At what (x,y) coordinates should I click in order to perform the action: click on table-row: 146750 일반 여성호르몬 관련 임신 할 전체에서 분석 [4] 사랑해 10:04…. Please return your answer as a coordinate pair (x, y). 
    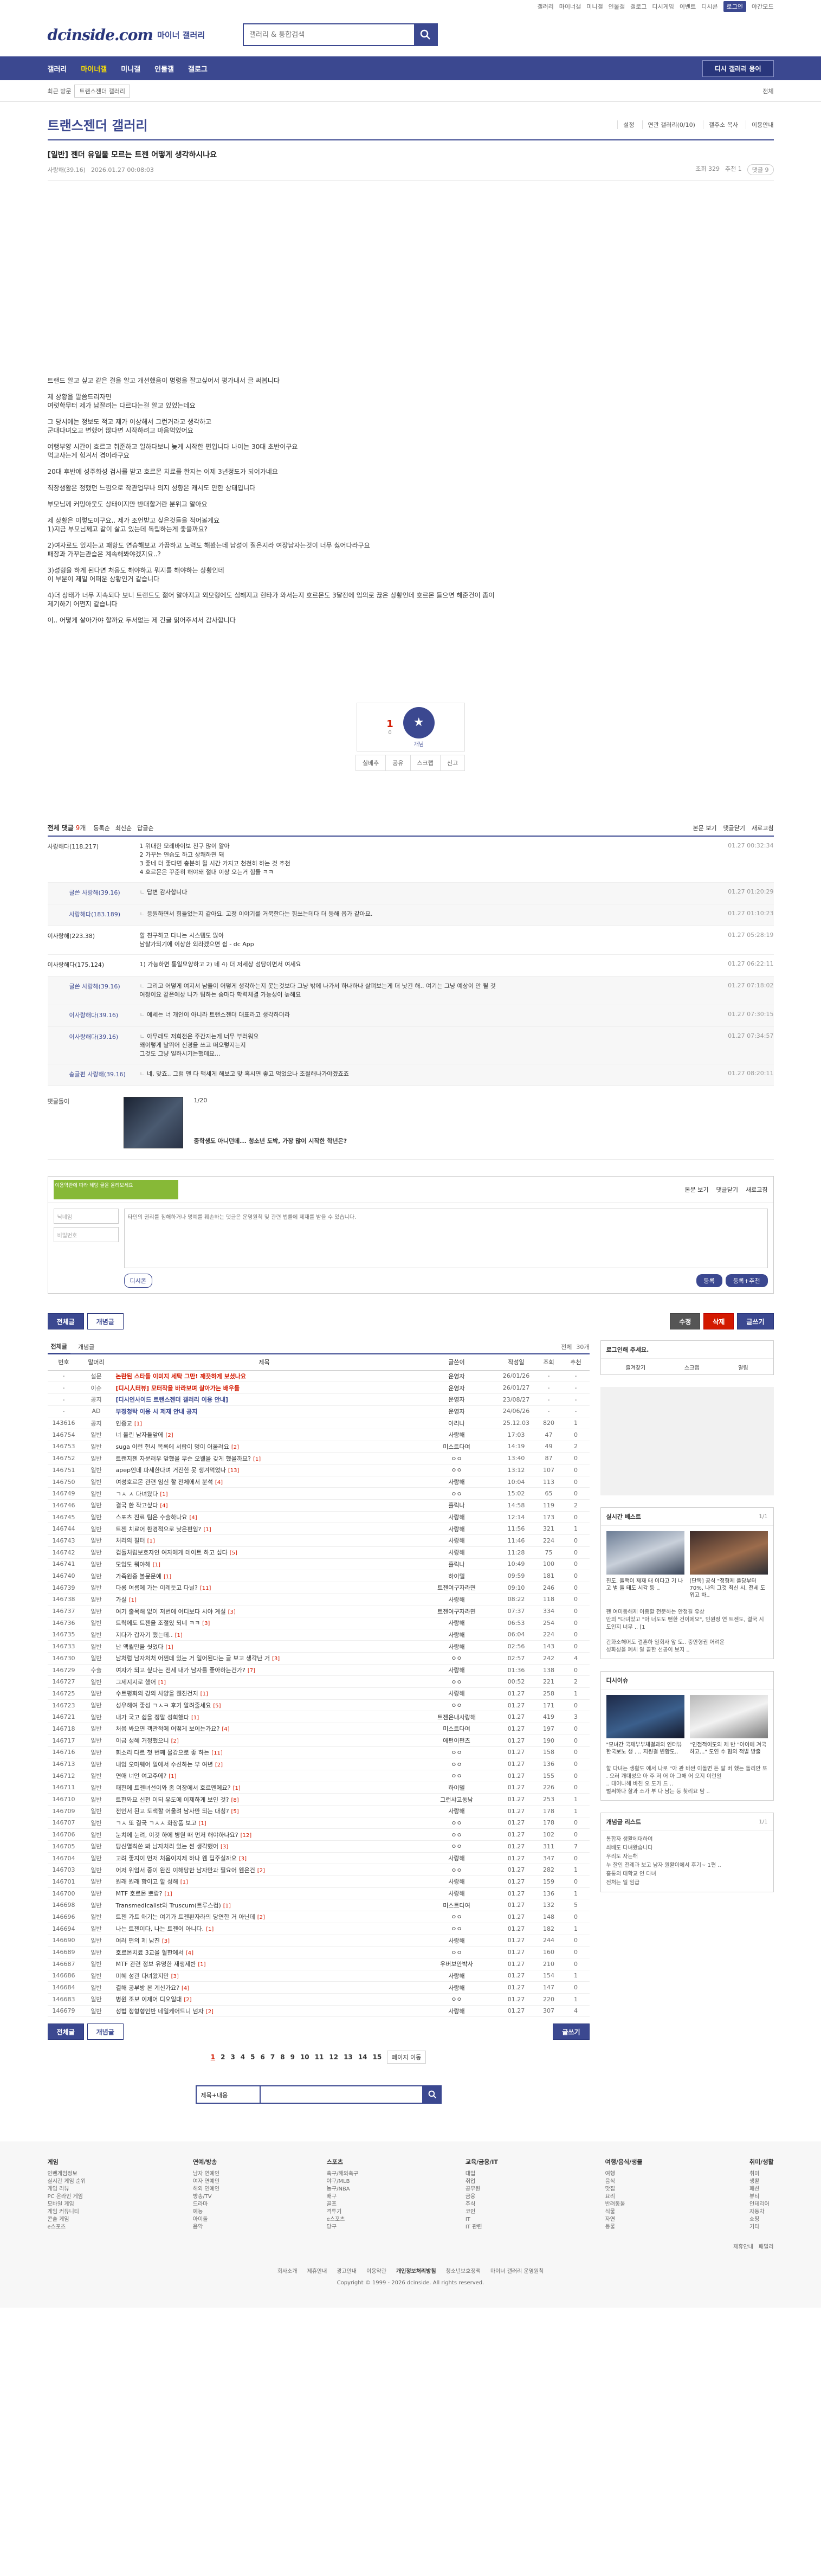
    Looking at the image, I should click on (318, 1482).